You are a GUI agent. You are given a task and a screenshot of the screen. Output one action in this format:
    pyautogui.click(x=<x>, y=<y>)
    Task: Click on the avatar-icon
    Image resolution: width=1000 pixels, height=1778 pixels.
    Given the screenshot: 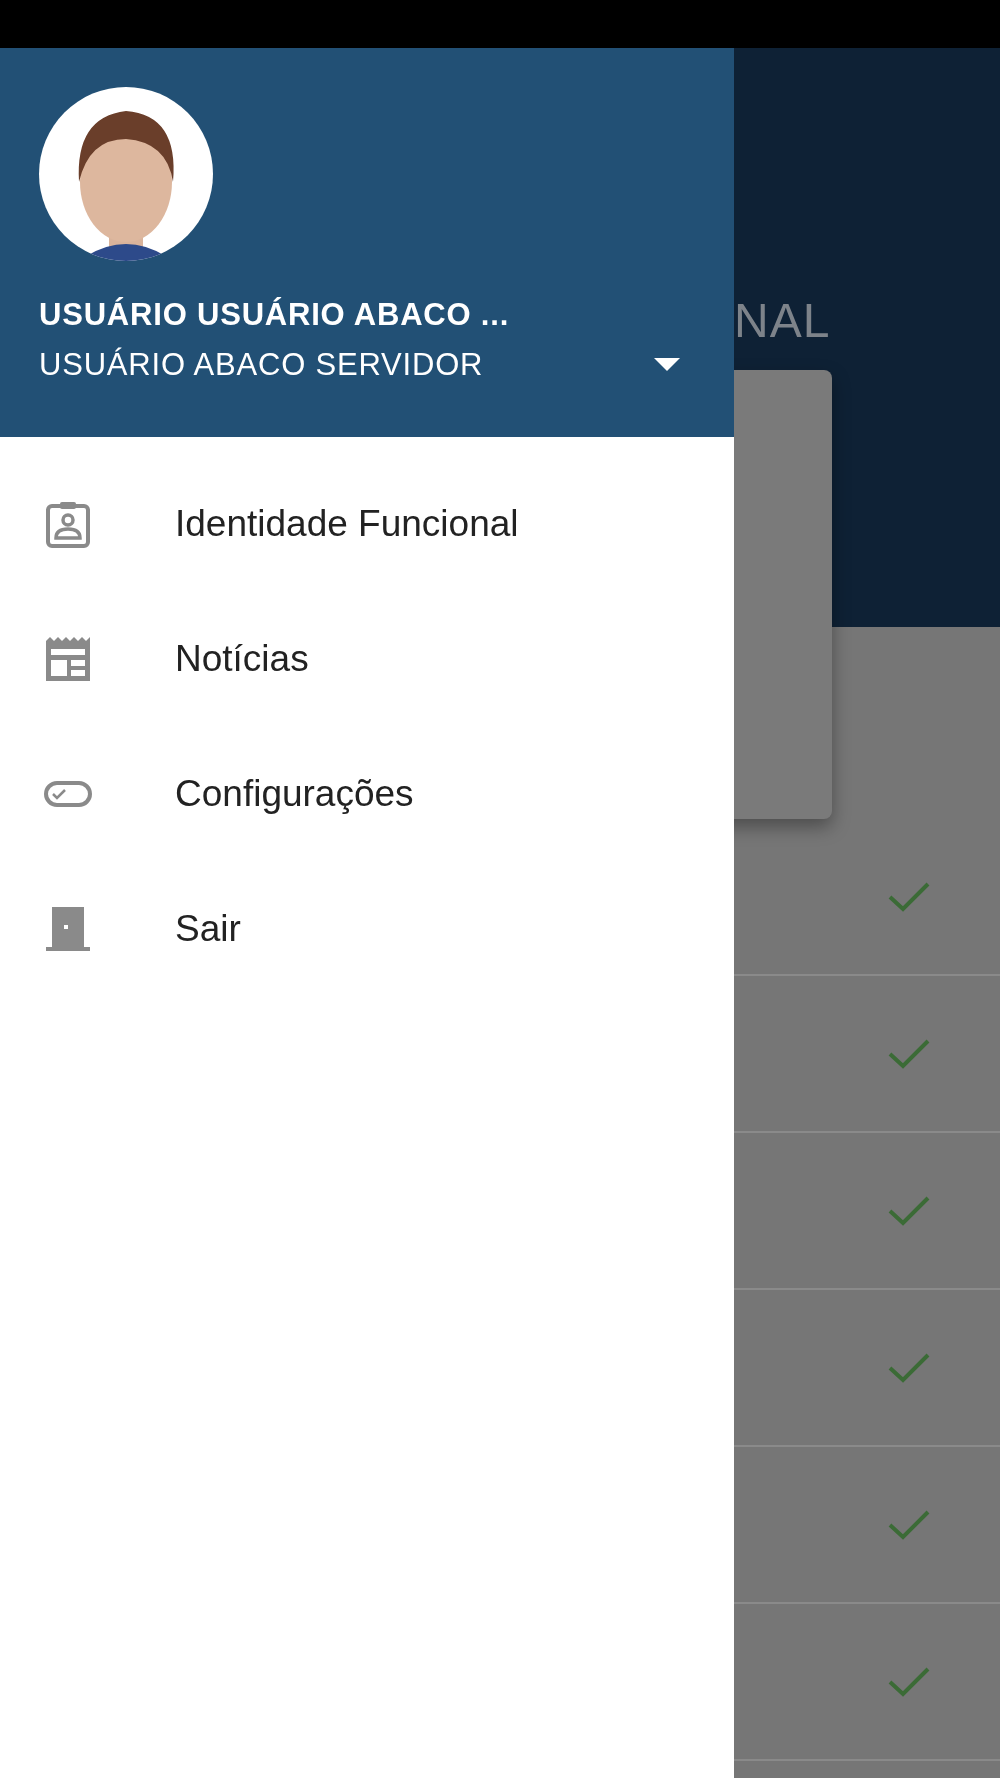 What is the action you would take?
    pyautogui.click(x=126, y=174)
    